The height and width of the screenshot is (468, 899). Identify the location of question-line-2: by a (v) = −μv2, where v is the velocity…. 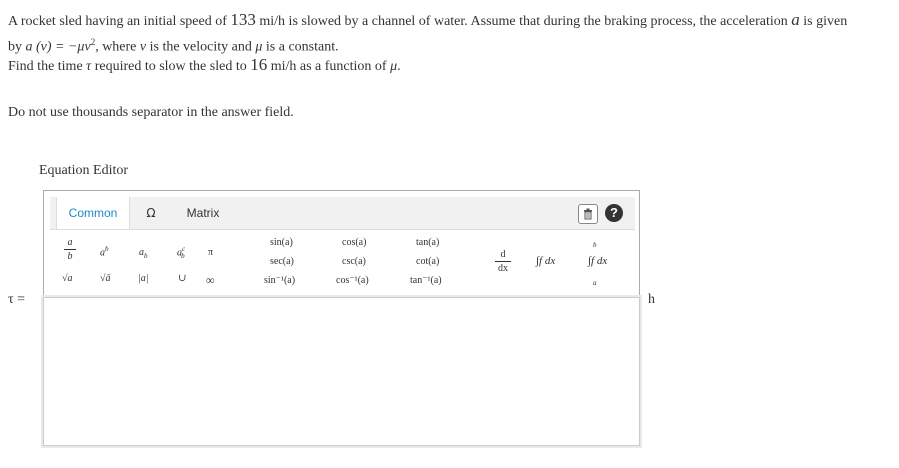
(173, 45).